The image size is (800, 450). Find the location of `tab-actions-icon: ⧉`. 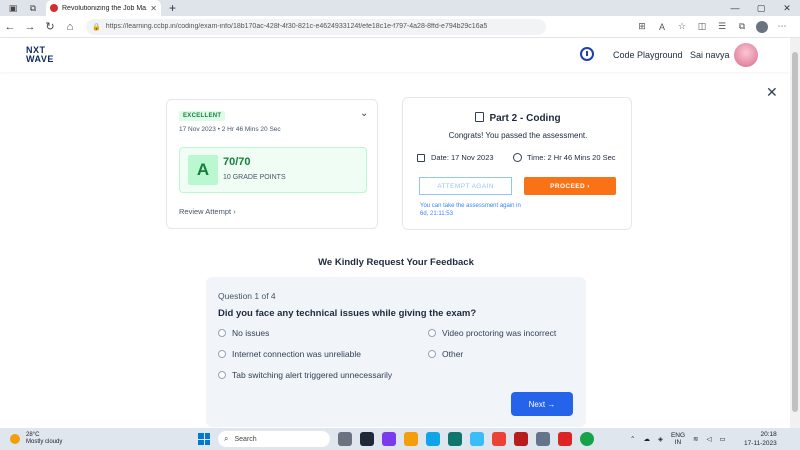

tab-actions-icon: ⧉ is located at coordinates (33, 8).